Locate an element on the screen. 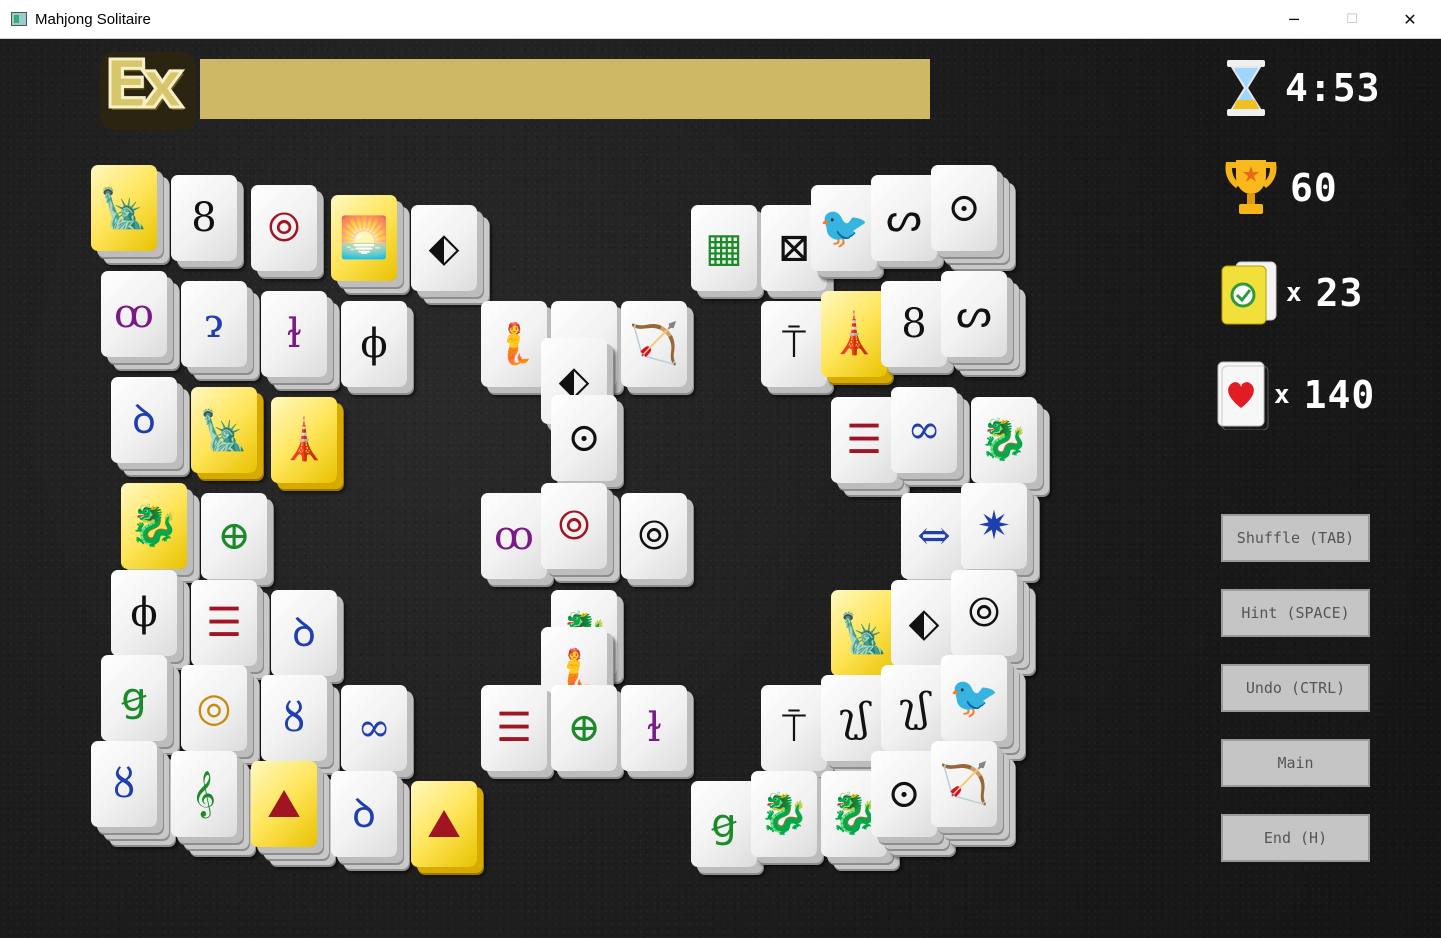 This screenshot has height=938, width=1441. tile-sunrise-wave: 🌅 is located at coordinates (364, 238).